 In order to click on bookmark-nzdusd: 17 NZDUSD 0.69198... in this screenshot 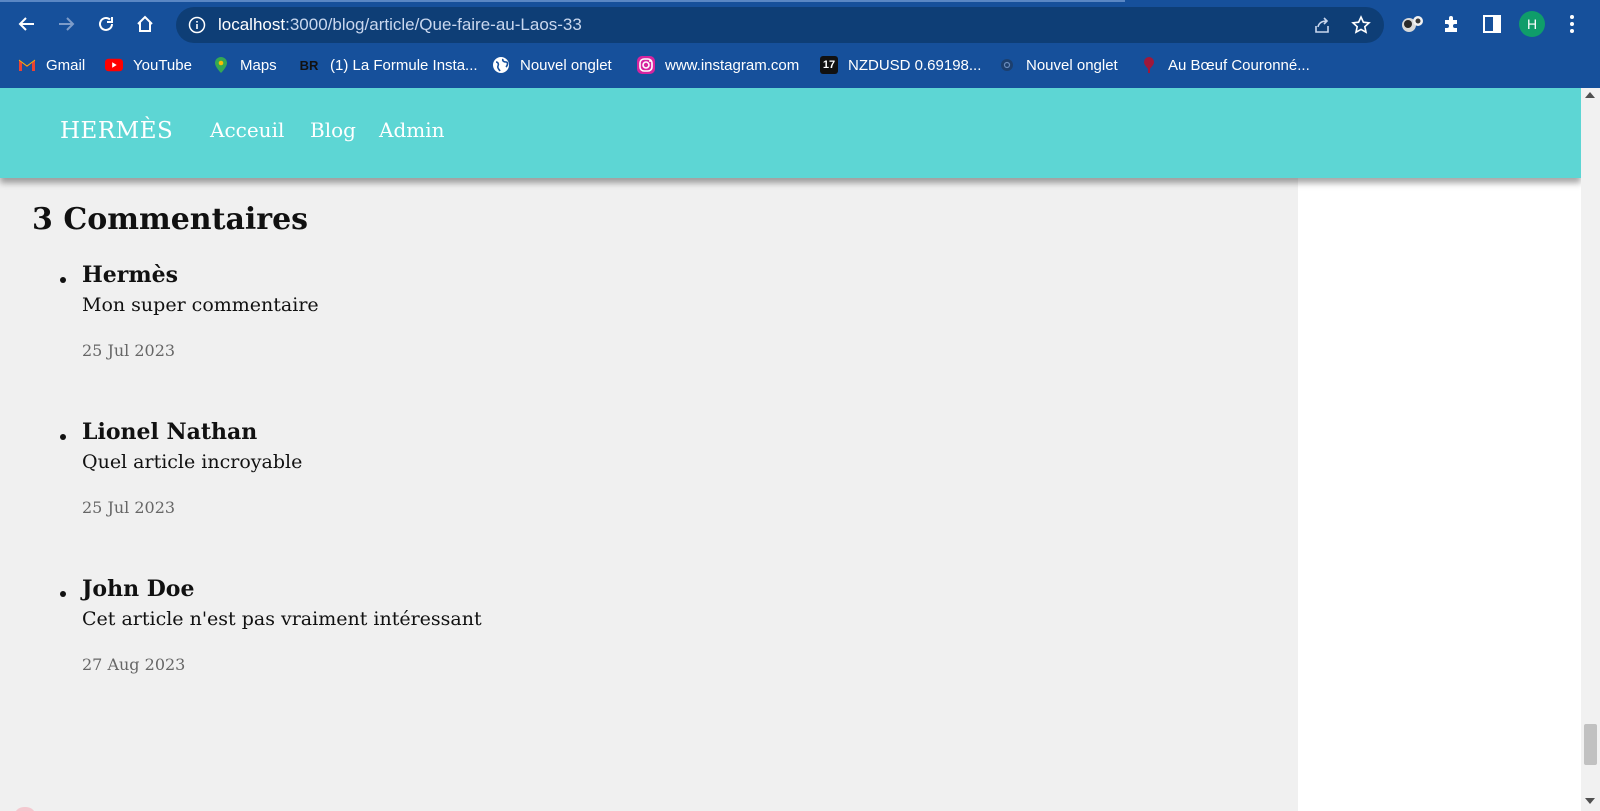, I will do `click(900, 65)`.